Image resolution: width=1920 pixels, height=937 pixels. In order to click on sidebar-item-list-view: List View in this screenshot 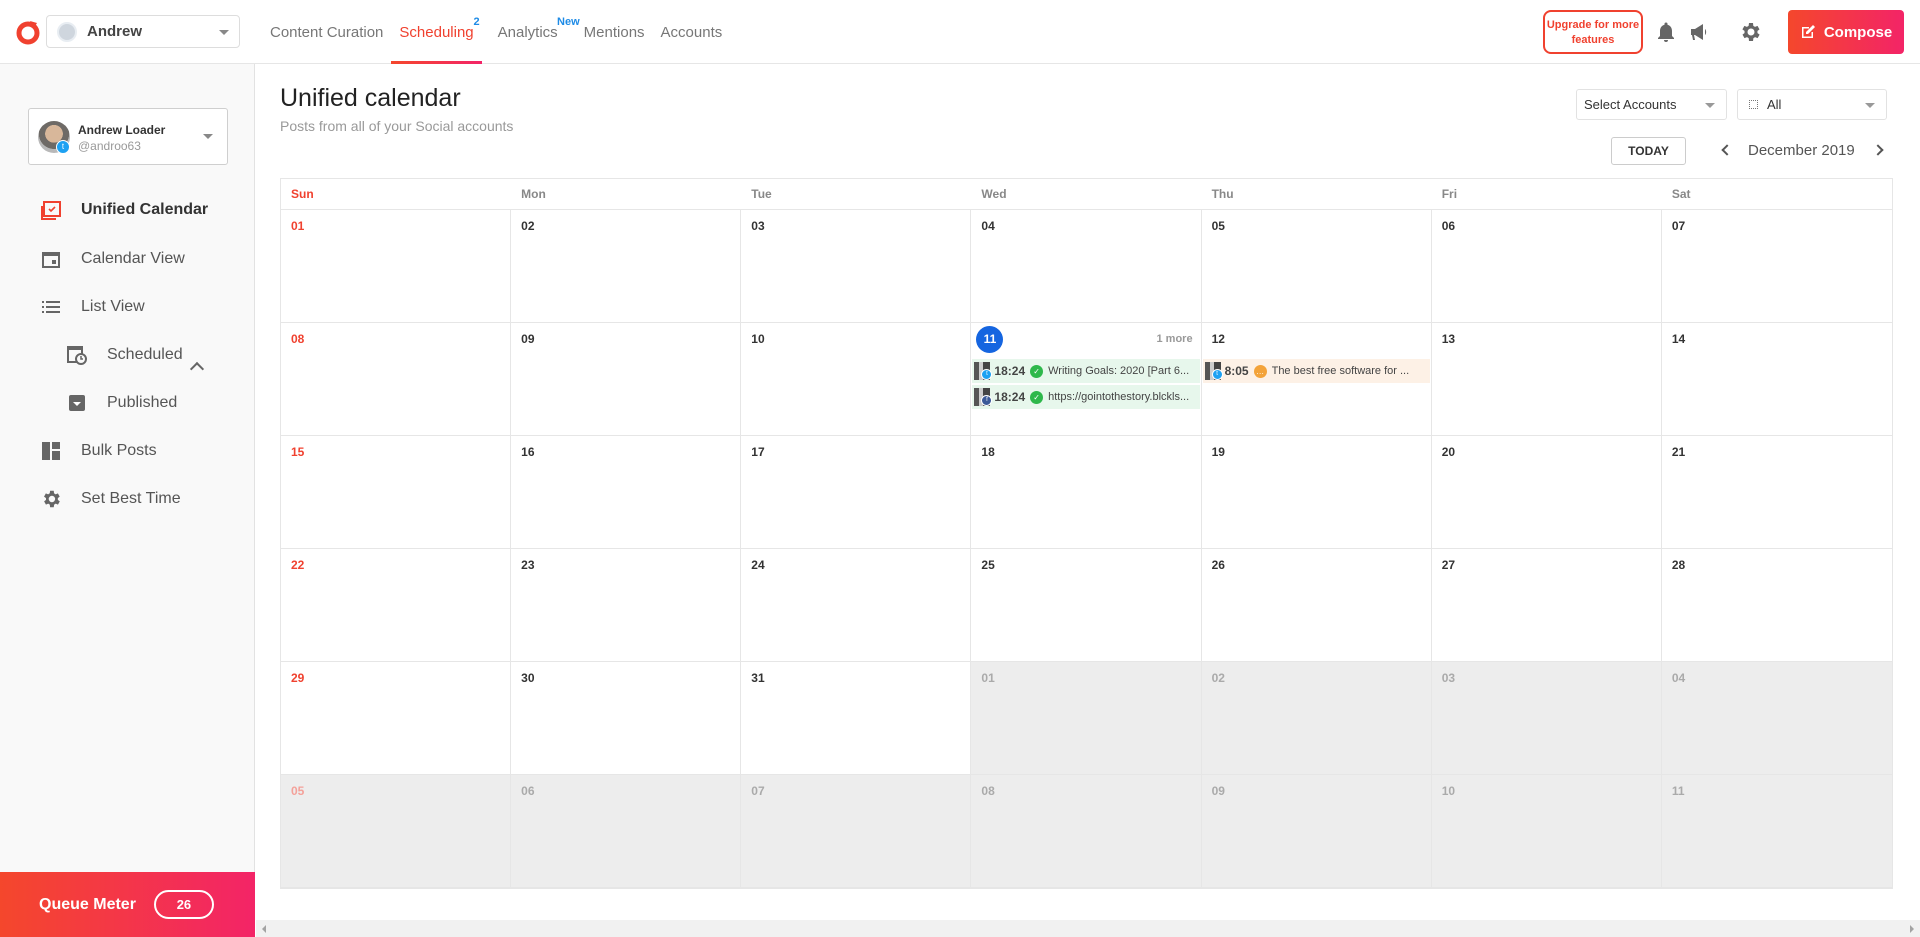, I will do `click(92, 307)`.